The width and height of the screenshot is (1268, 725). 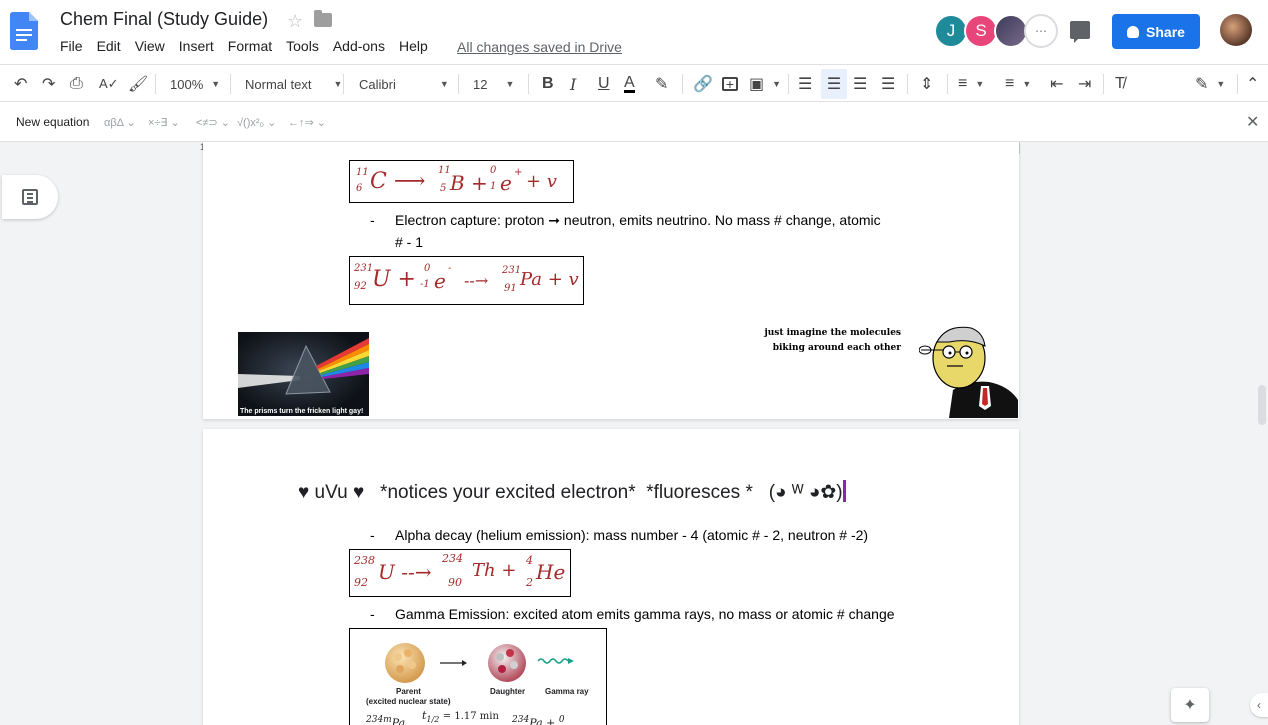 What do you see at coordinates (730, 84) in the screenshot?
I see `insert-comment-icon: +` at bounding box center [730, 84].